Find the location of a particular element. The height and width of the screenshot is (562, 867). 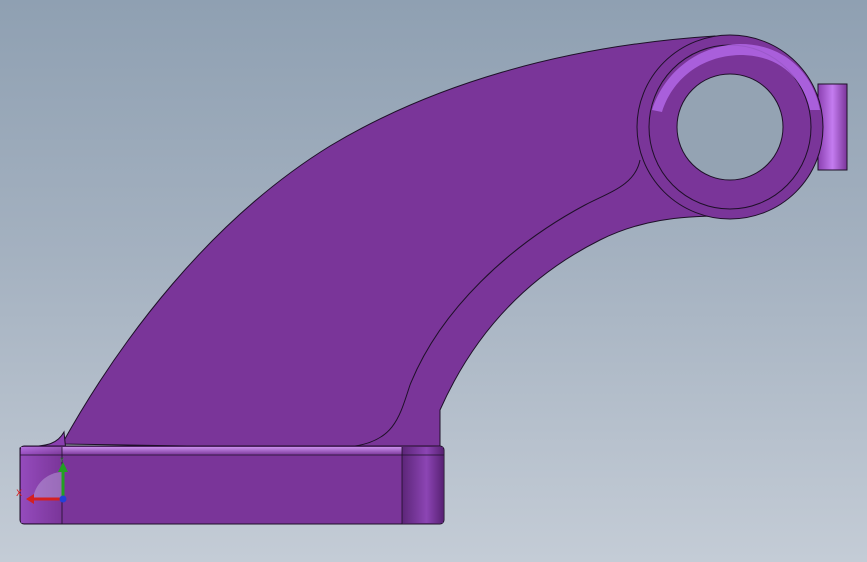

z-axis-dot is located at coordinates (63, 499).